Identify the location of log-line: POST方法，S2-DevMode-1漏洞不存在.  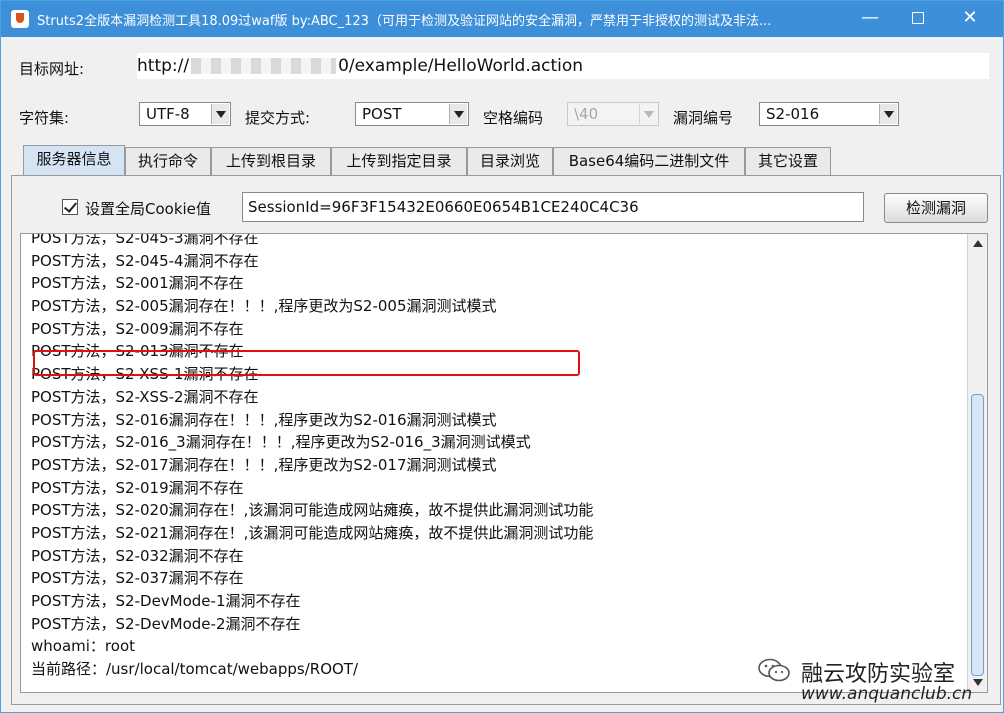
(166, 601).